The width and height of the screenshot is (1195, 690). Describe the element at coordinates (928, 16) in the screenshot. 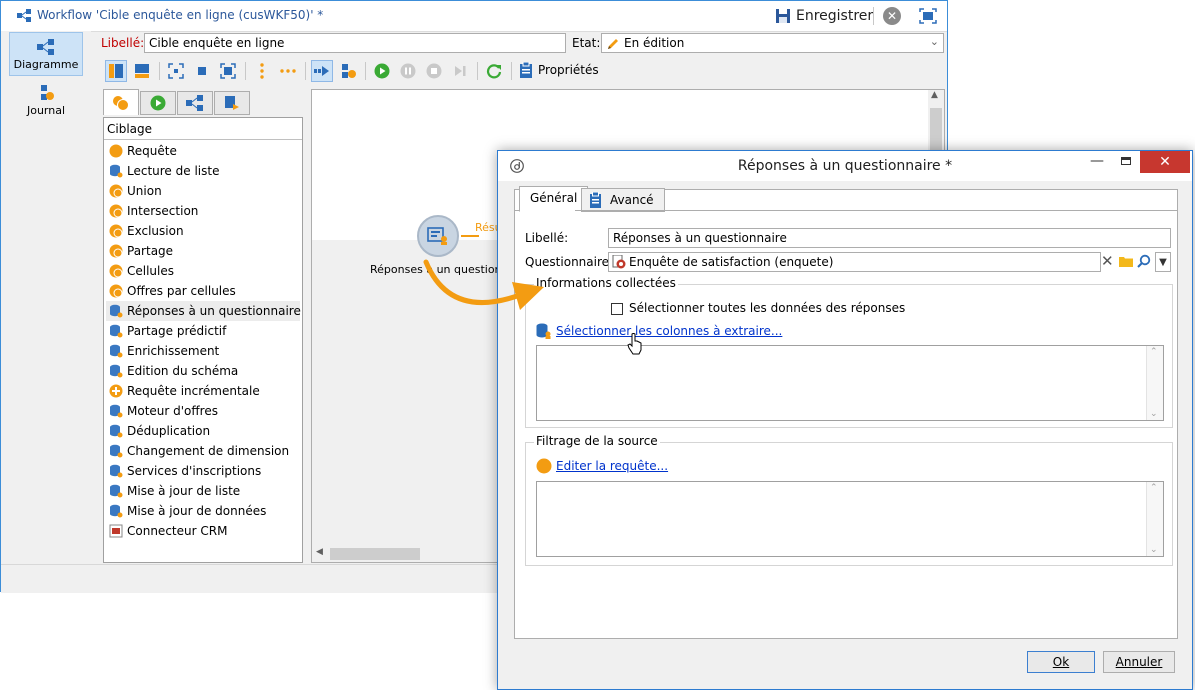

I see `maximize-icon` at that location.